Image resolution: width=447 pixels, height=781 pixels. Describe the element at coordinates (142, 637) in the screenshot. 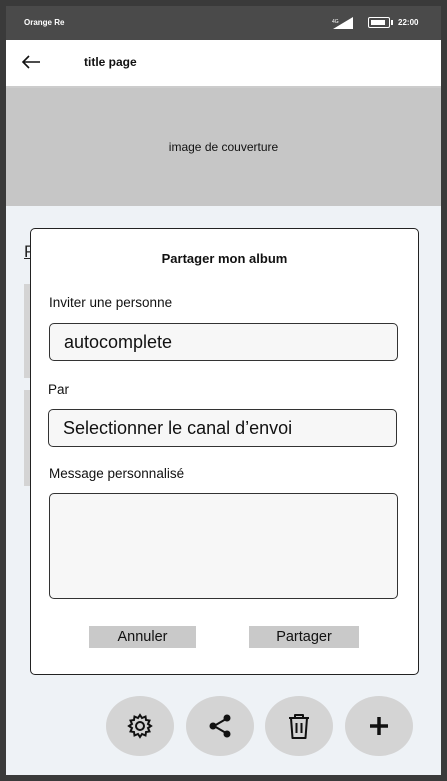

I see `cancel-button: Annuler` at that location.